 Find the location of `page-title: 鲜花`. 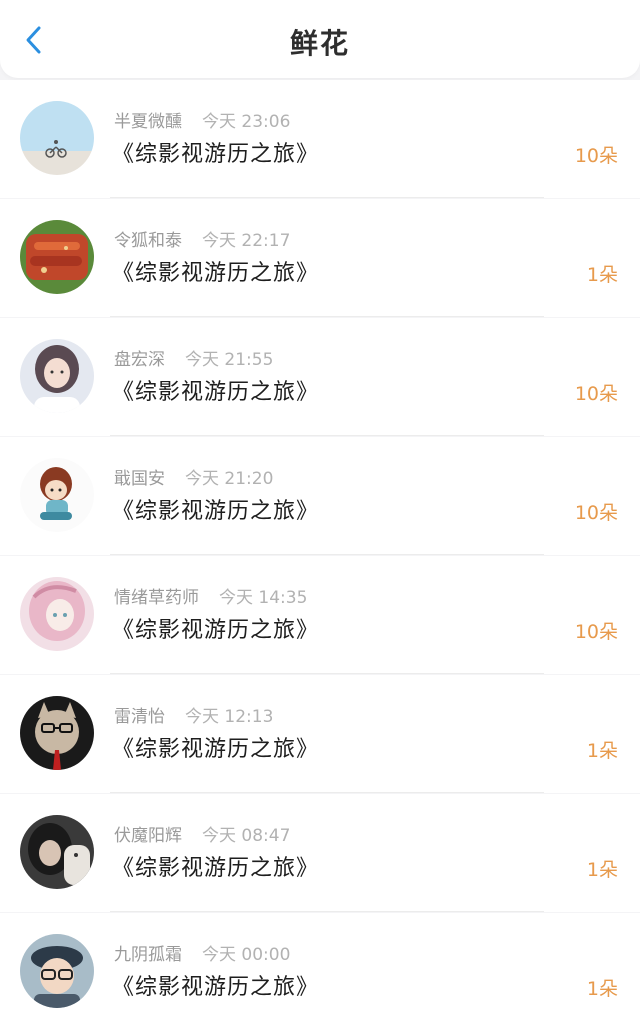

page-title: 鲜花 is located at coordinates (319, 43).